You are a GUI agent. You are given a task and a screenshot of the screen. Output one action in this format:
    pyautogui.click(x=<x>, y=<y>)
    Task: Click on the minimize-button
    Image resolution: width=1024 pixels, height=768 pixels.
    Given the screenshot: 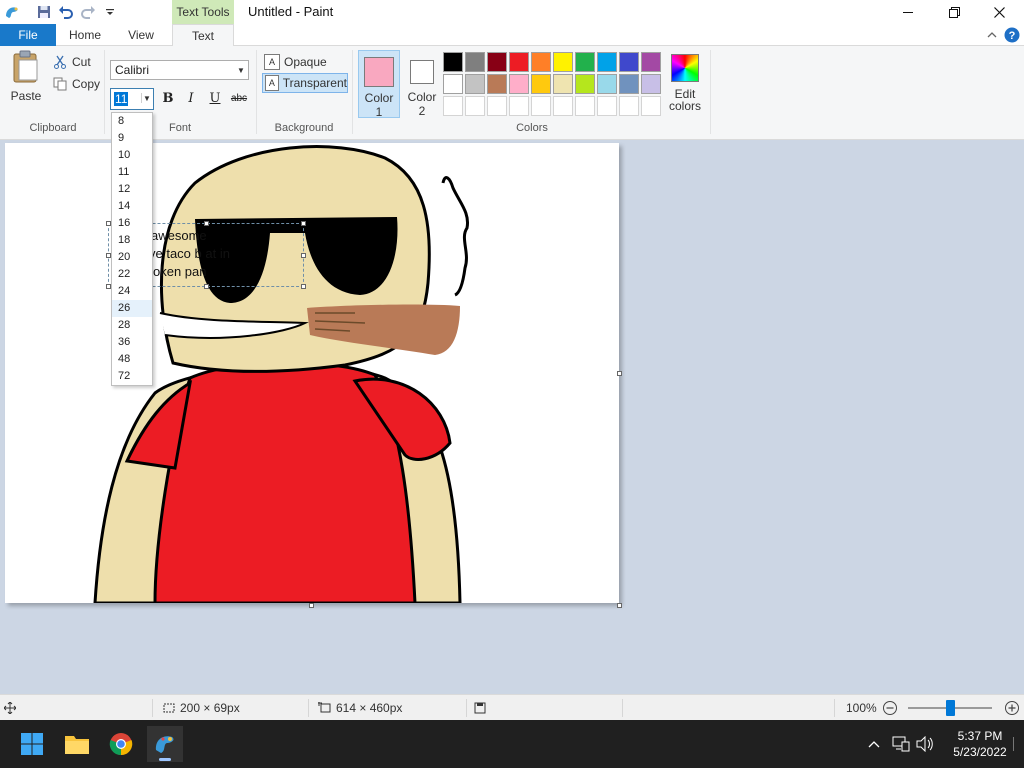 What is the action you would take?
    pyautogui.click(x=908, y=12)
    